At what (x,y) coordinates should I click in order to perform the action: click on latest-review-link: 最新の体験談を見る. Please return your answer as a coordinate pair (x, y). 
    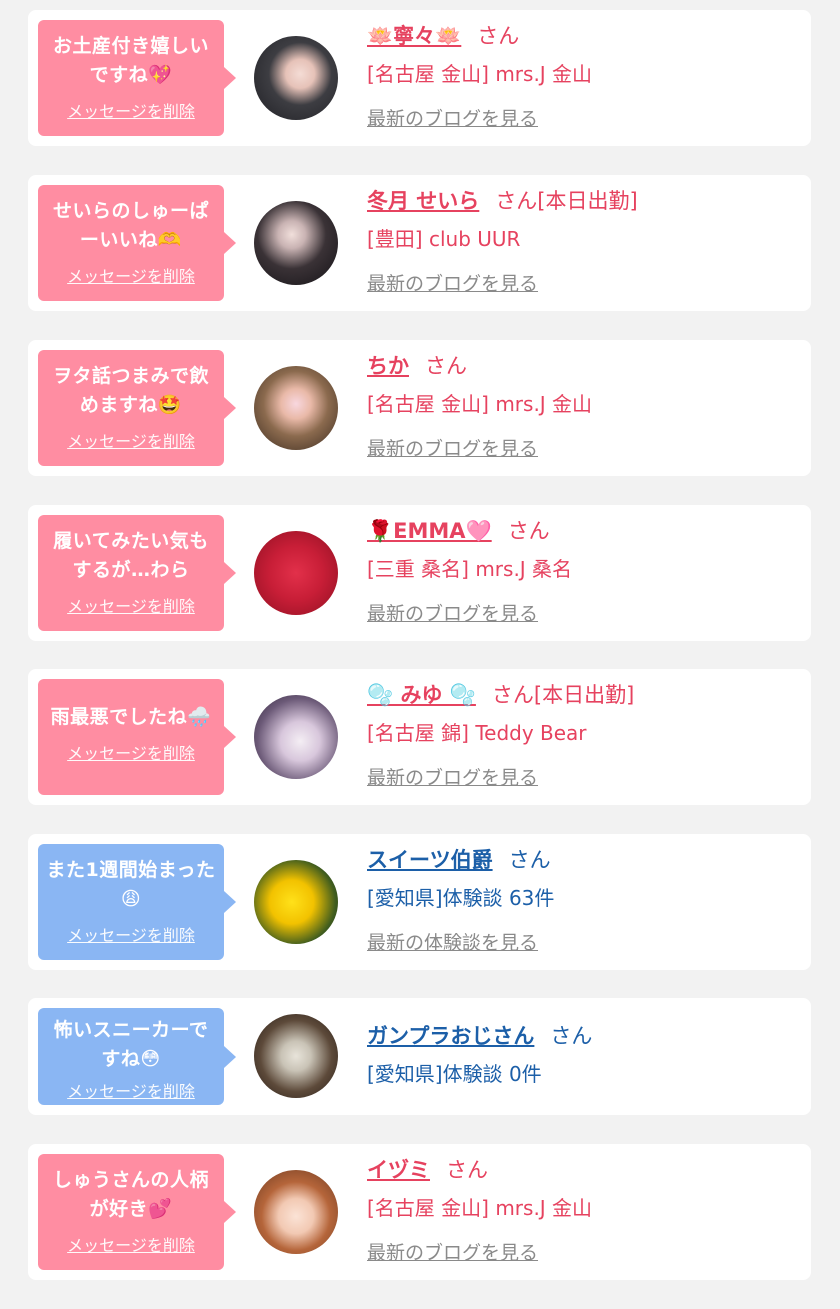
    Looking at the image, I should click on (584, 943).